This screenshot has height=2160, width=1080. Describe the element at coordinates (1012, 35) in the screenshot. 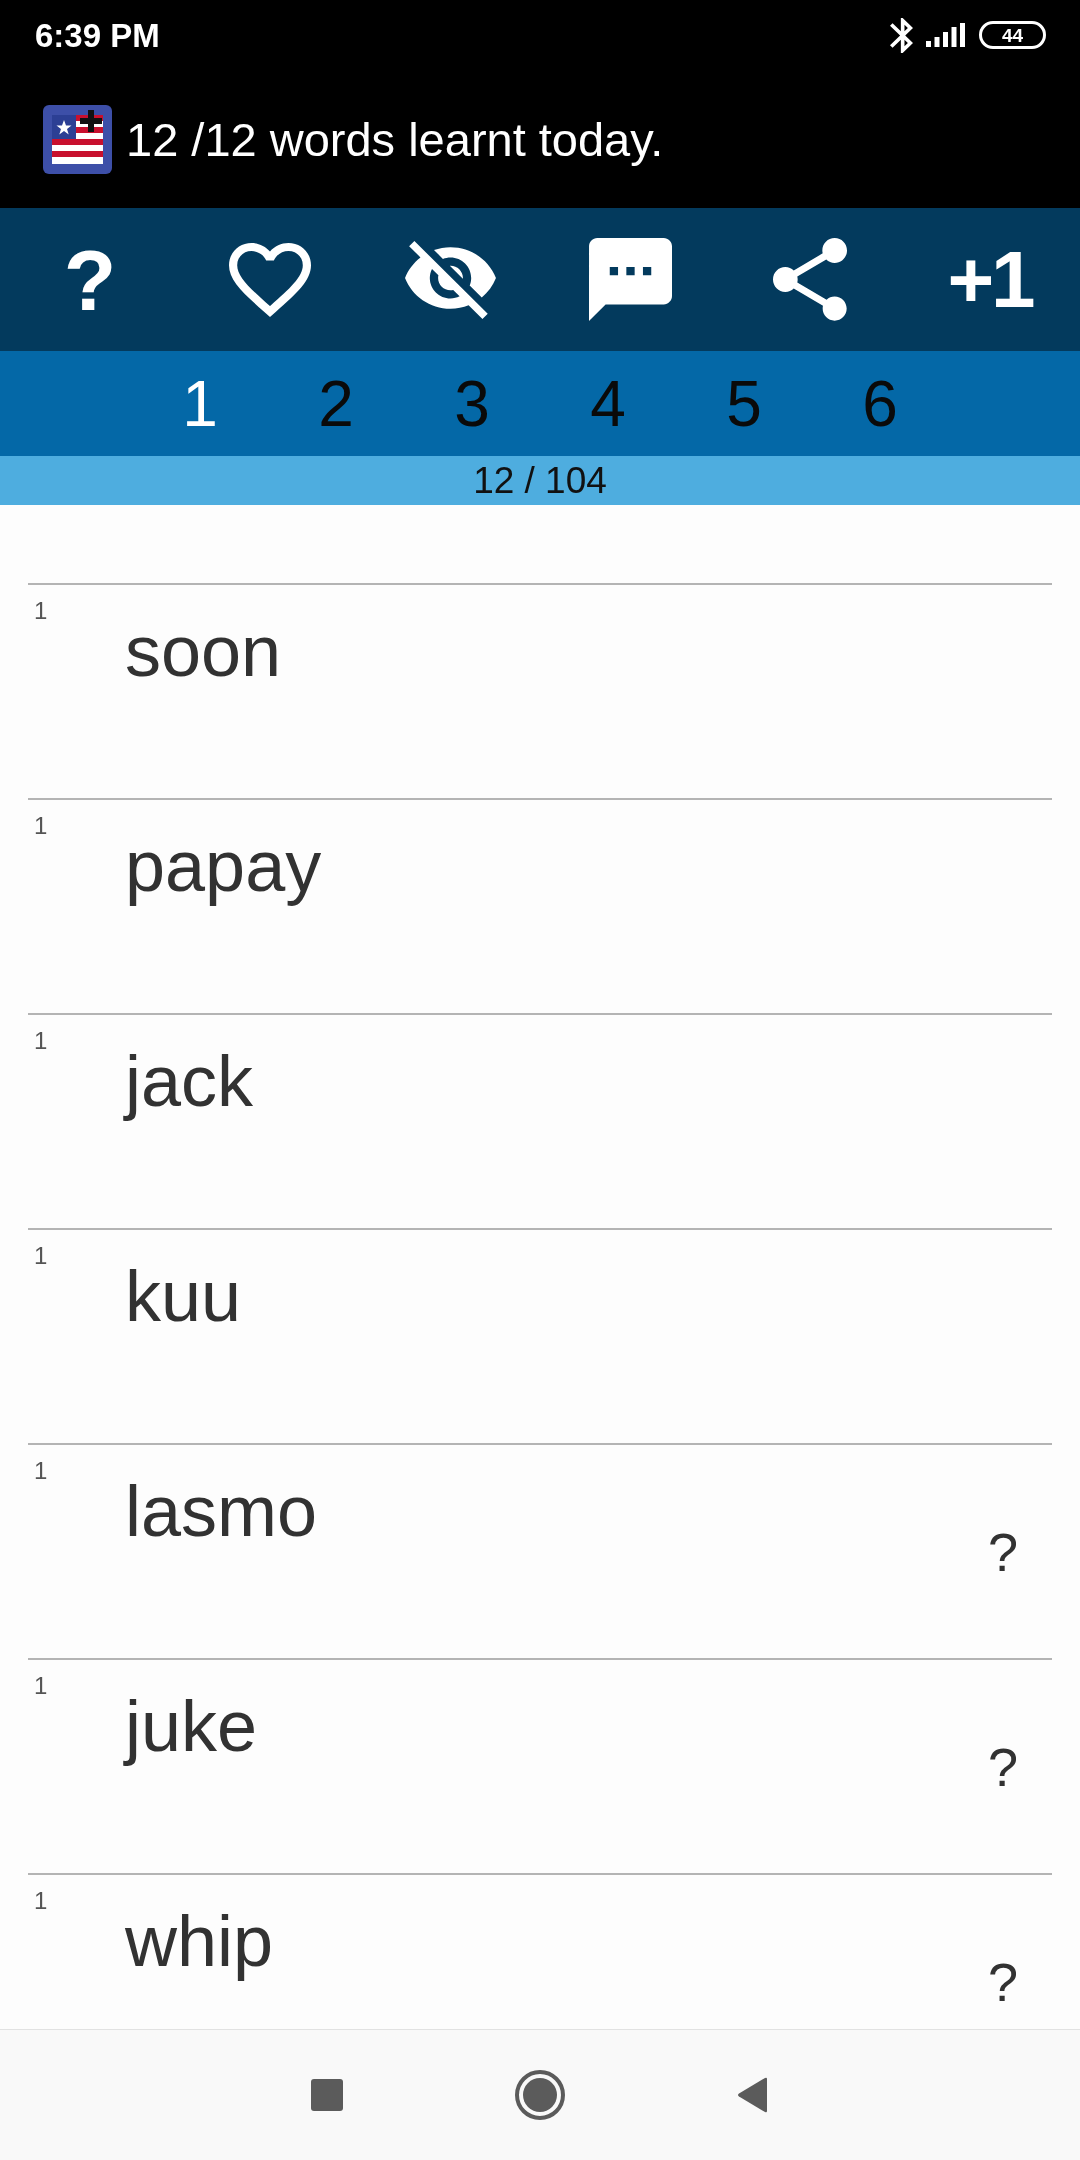

I see `battery-indicator: 44` at that location.